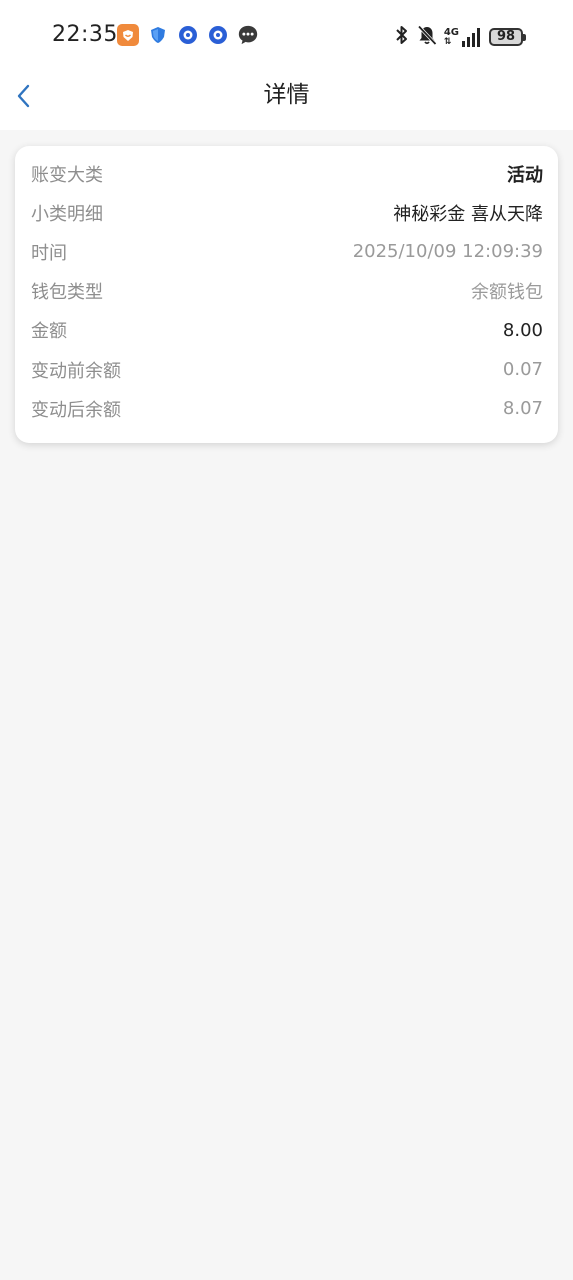  Describe the element at coordinates (128, 35) in the screenshot. I see `app-orange-icon` at that location.